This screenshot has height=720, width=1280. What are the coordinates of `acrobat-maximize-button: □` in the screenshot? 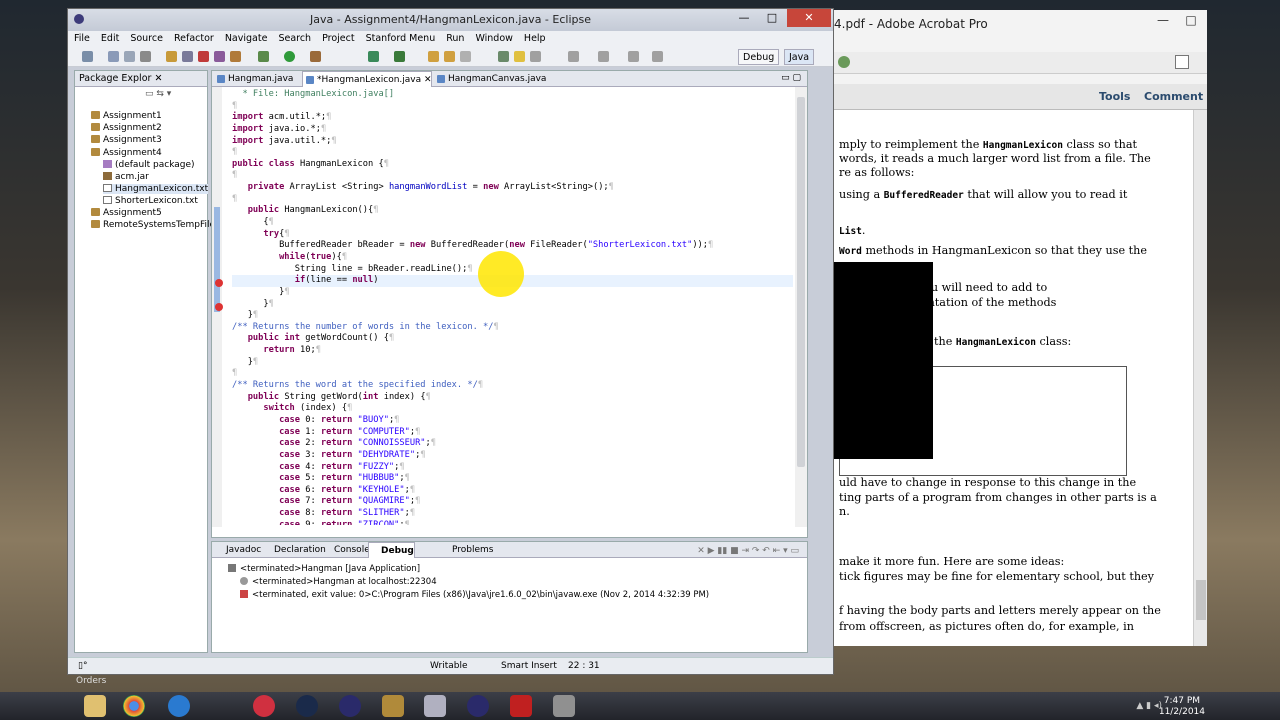 It's located at (1191, 20).